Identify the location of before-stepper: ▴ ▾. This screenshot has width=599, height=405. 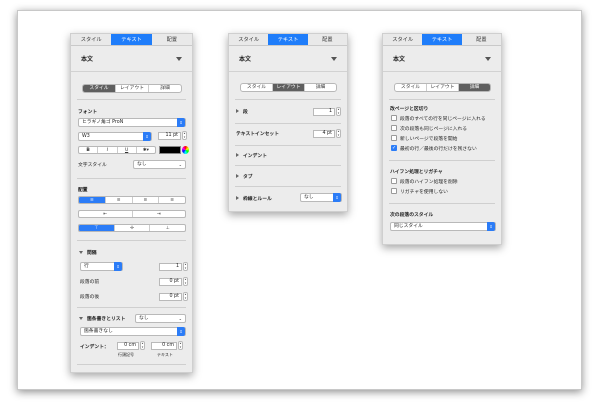
(185, 281).